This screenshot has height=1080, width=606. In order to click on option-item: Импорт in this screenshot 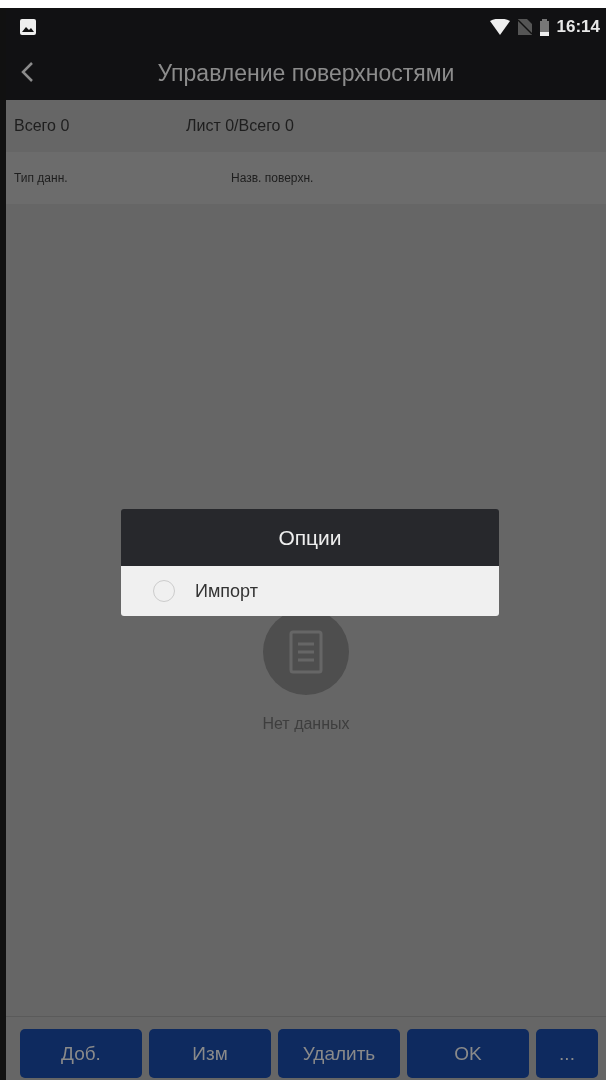, I will do `click(310, 591)`.